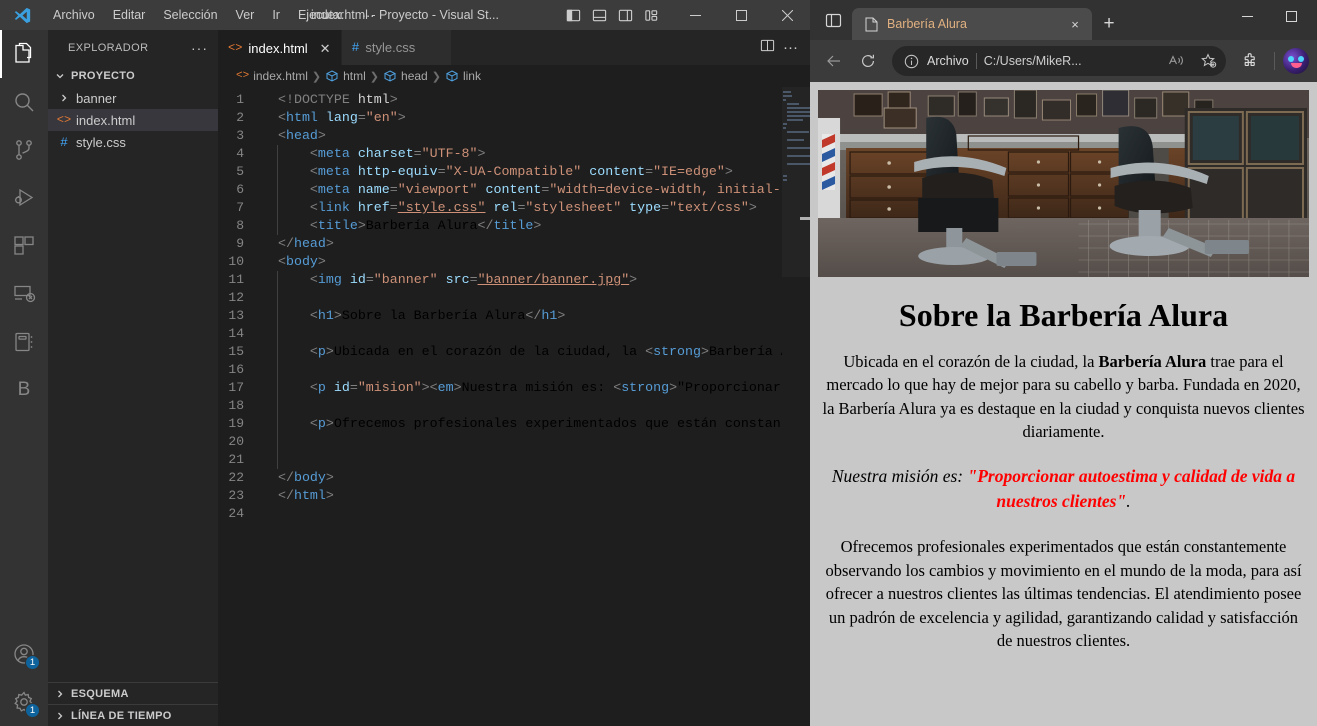 The width and height of the screenshot is (1317, 726). What do you see at coordinates (1291, 59) in the screenshot?
I see `avatar-eye-left` at bounding box center [1291, 59].